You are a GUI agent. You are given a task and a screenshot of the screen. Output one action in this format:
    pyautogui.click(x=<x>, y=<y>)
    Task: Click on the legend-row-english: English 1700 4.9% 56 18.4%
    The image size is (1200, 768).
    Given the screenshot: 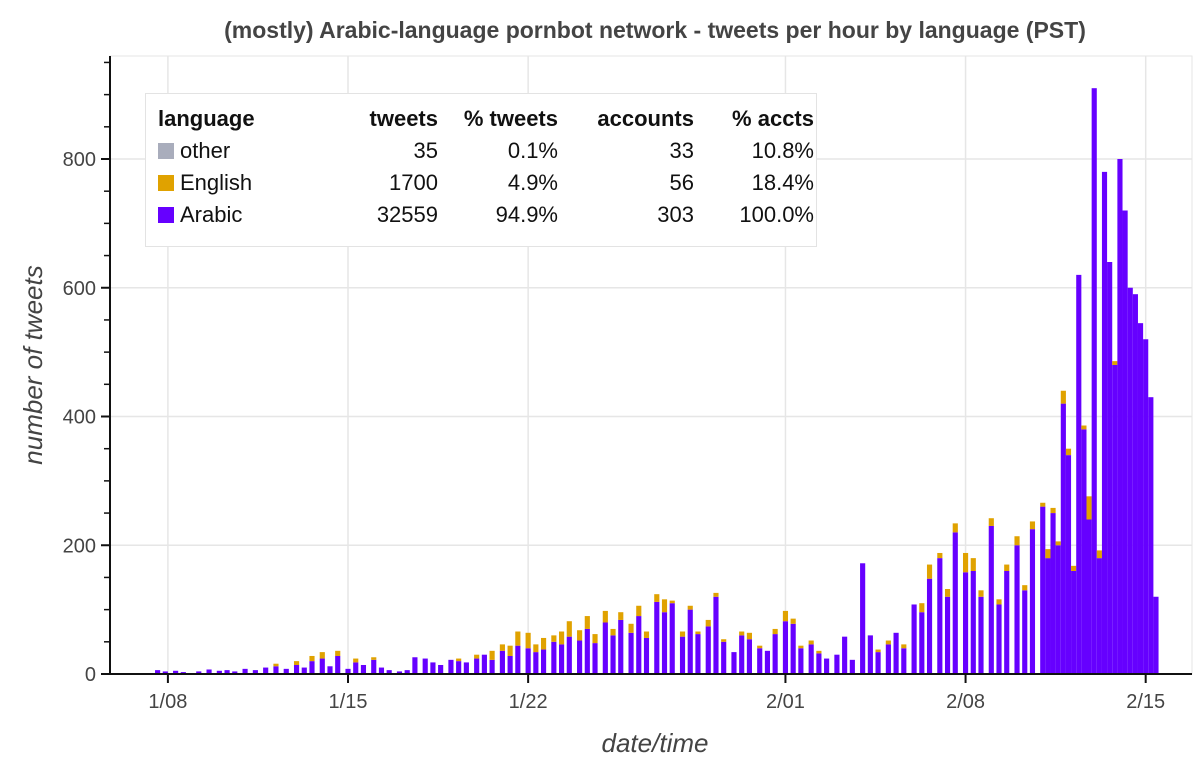 What is the action you would take?
    pyautogui.click(x=486, y=183)
    